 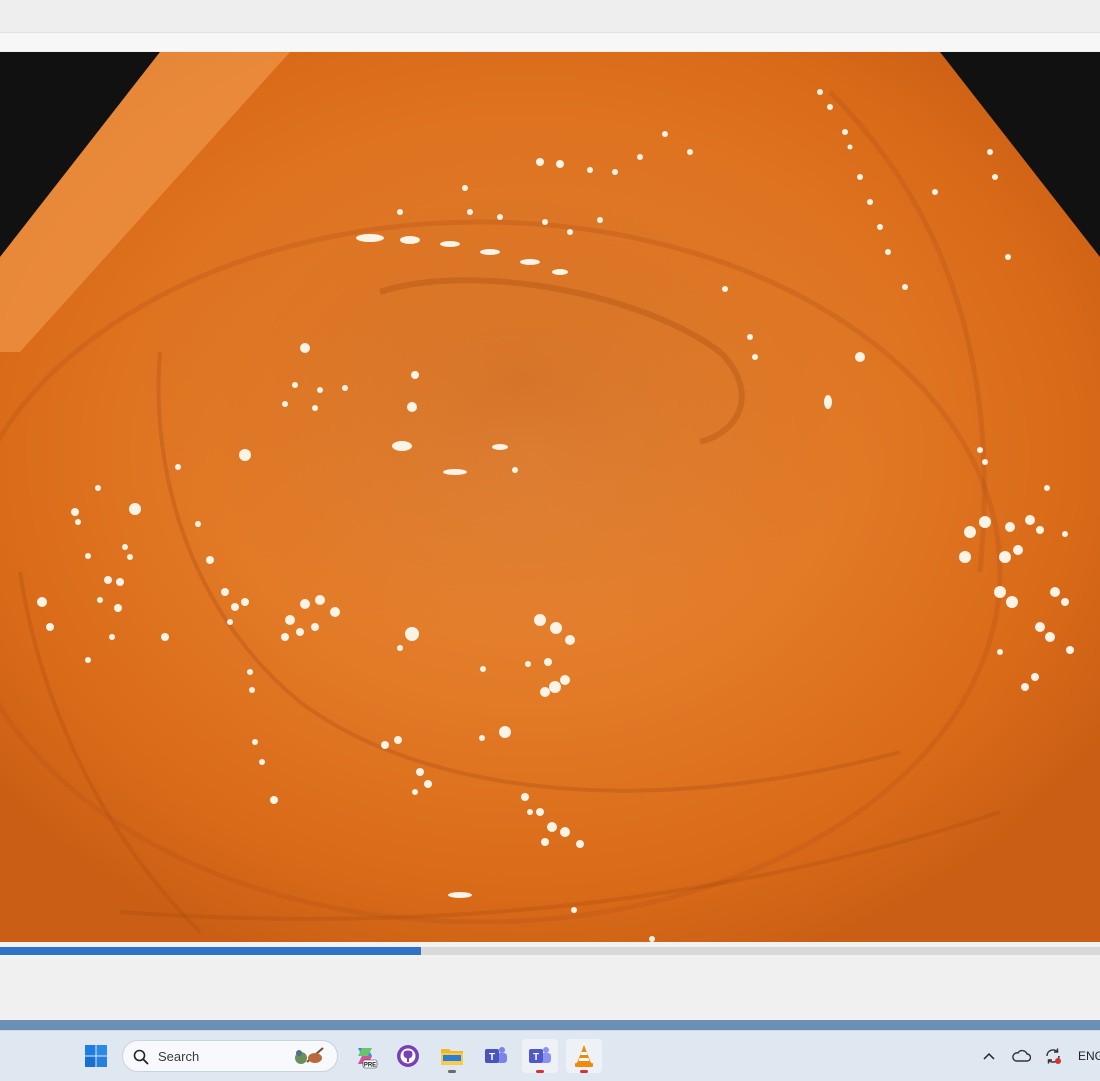 I want to click on file-explorer-icon, so click(x=452, y=1056).